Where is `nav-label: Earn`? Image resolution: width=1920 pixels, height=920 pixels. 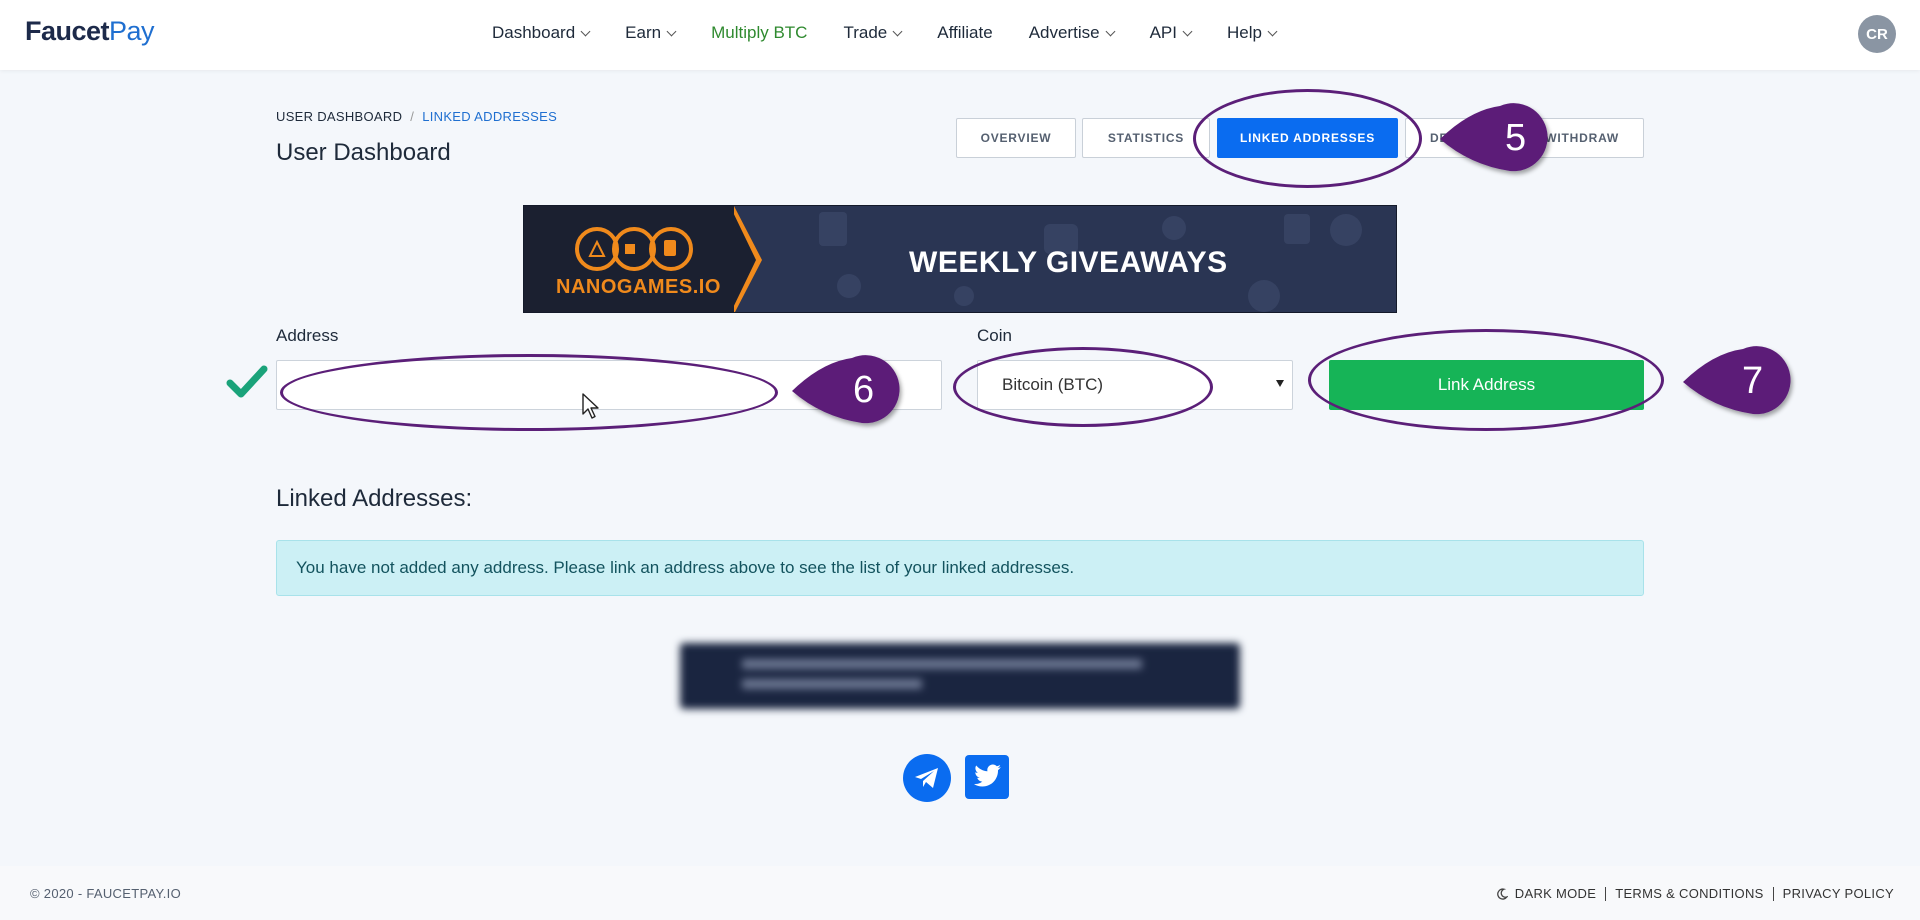
nav-label: Earn is located at coordinates (643, 32).